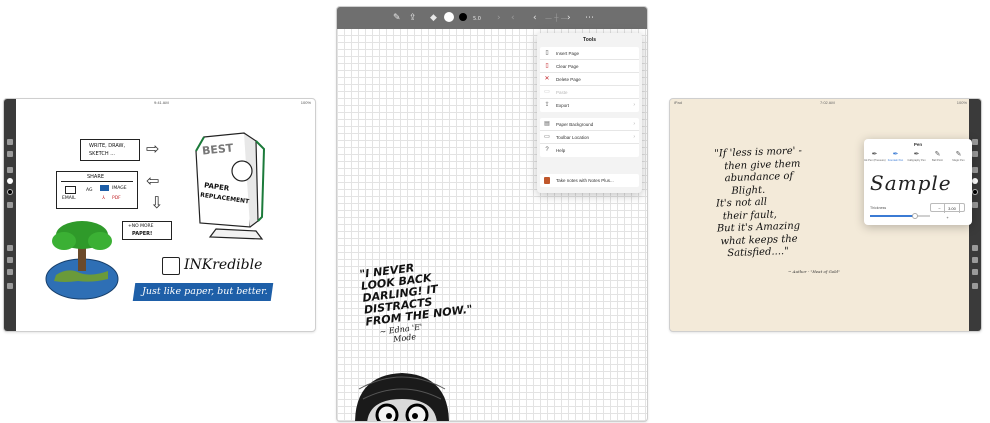  I want to click on width-stepper: −3.00+, so click(947, 211).